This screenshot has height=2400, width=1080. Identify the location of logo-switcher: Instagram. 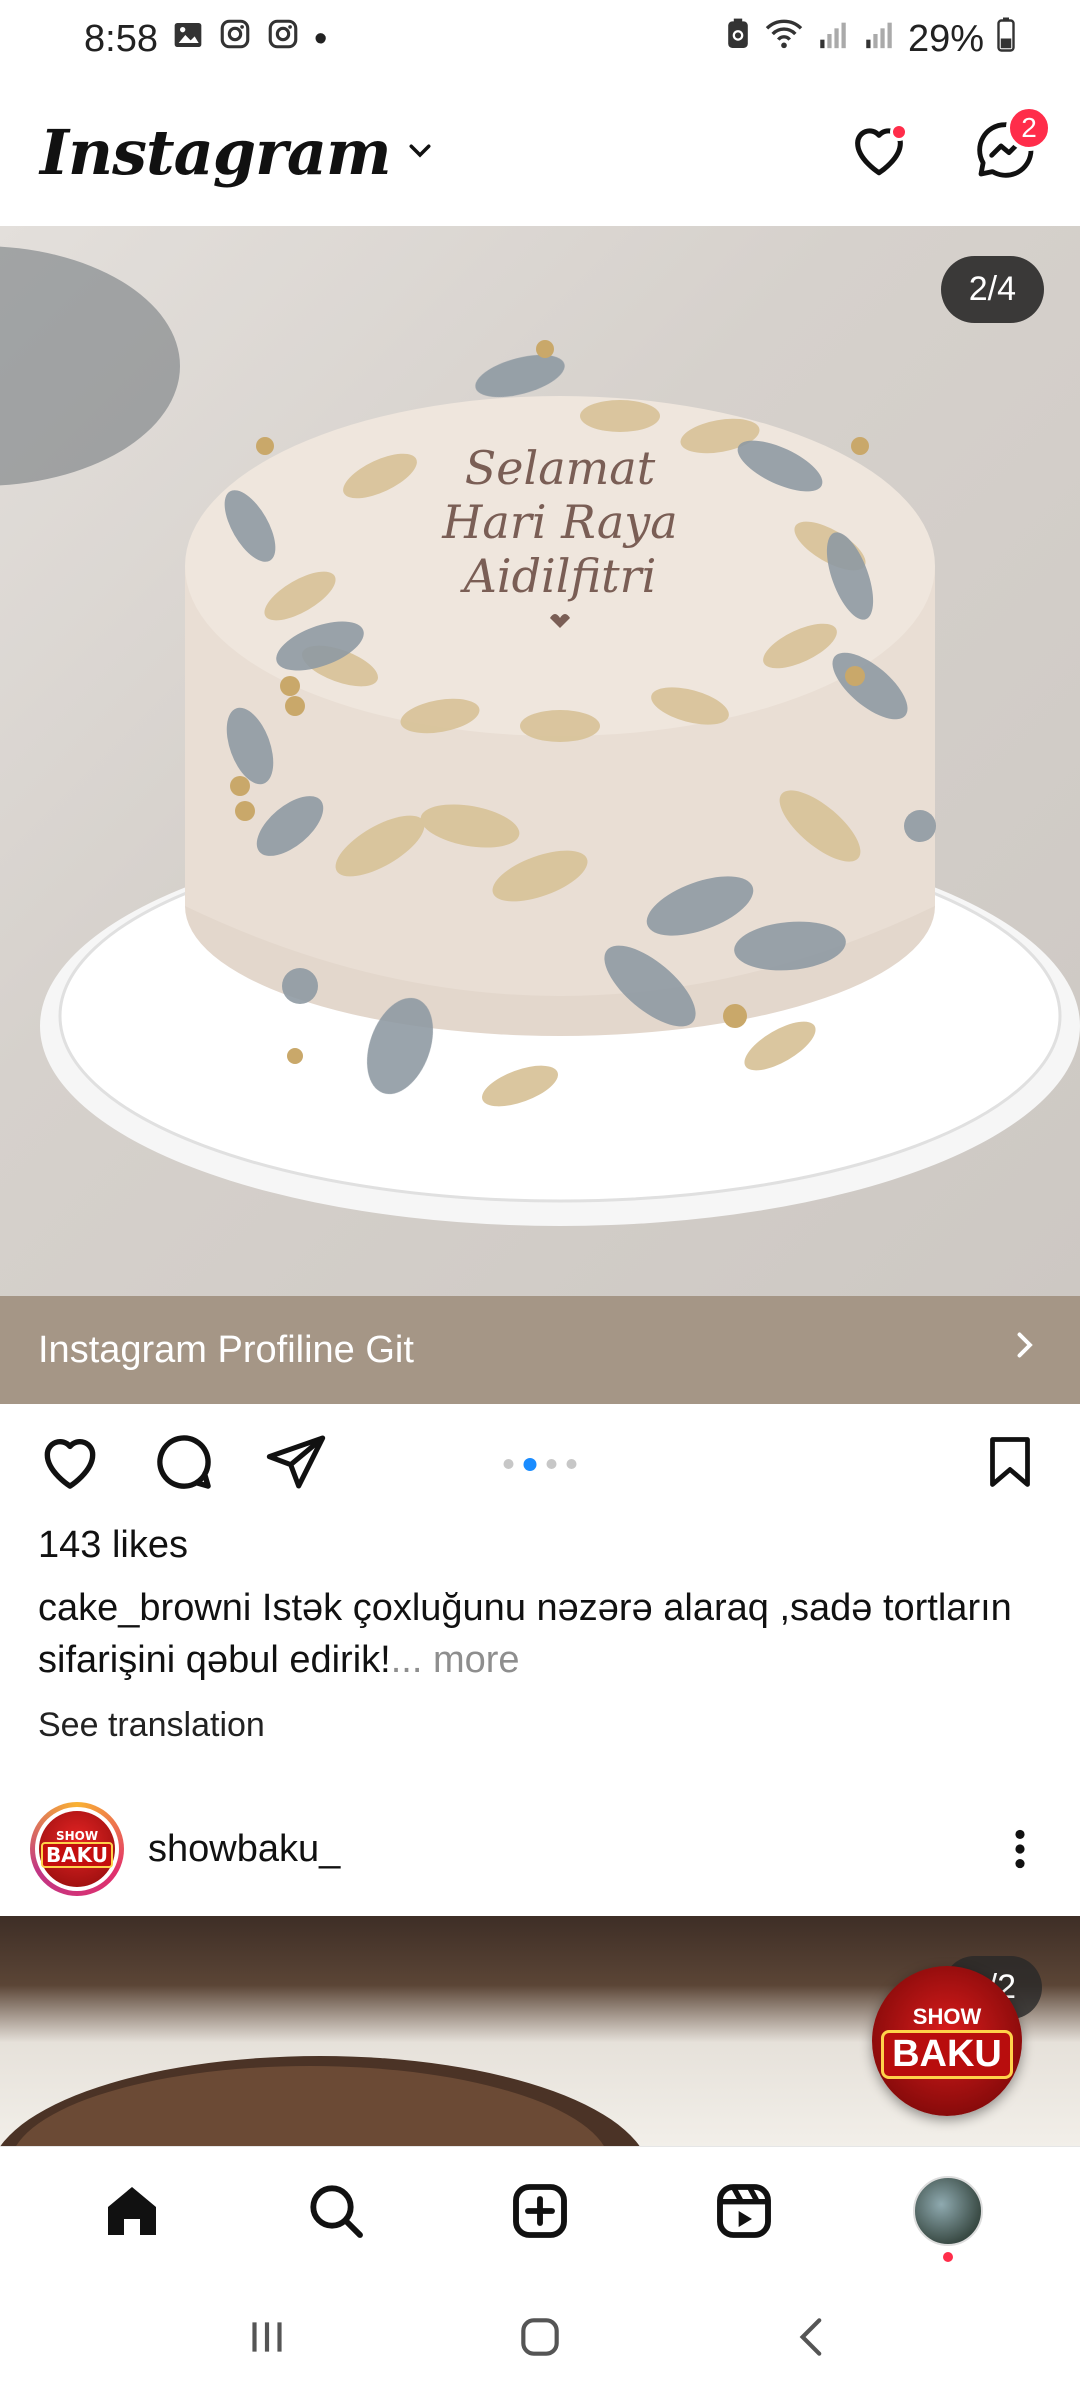
(237, 152).